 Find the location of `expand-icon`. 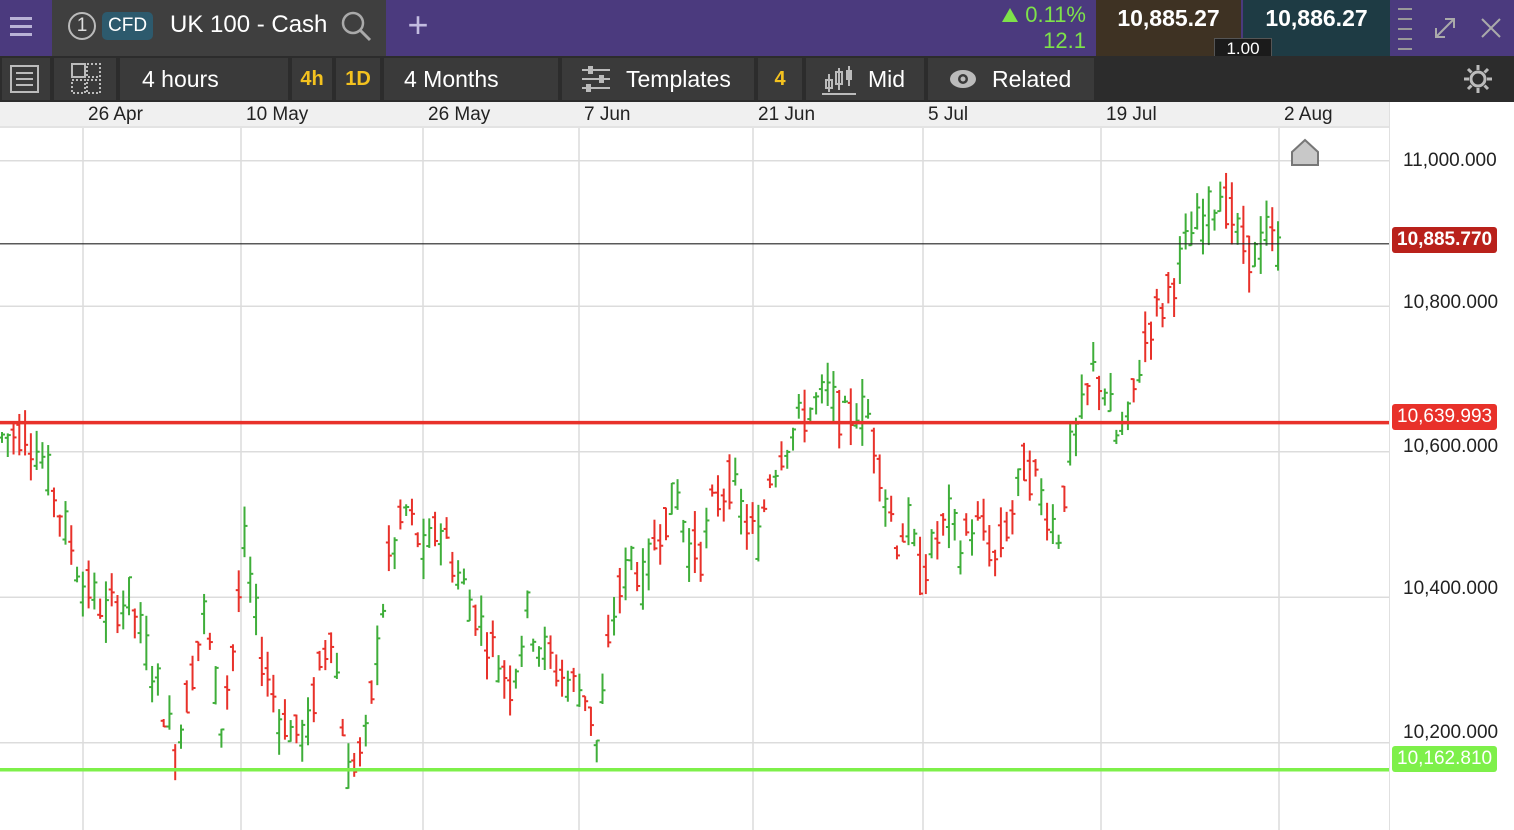

expand-icon is located at coordinates (1445, 28).